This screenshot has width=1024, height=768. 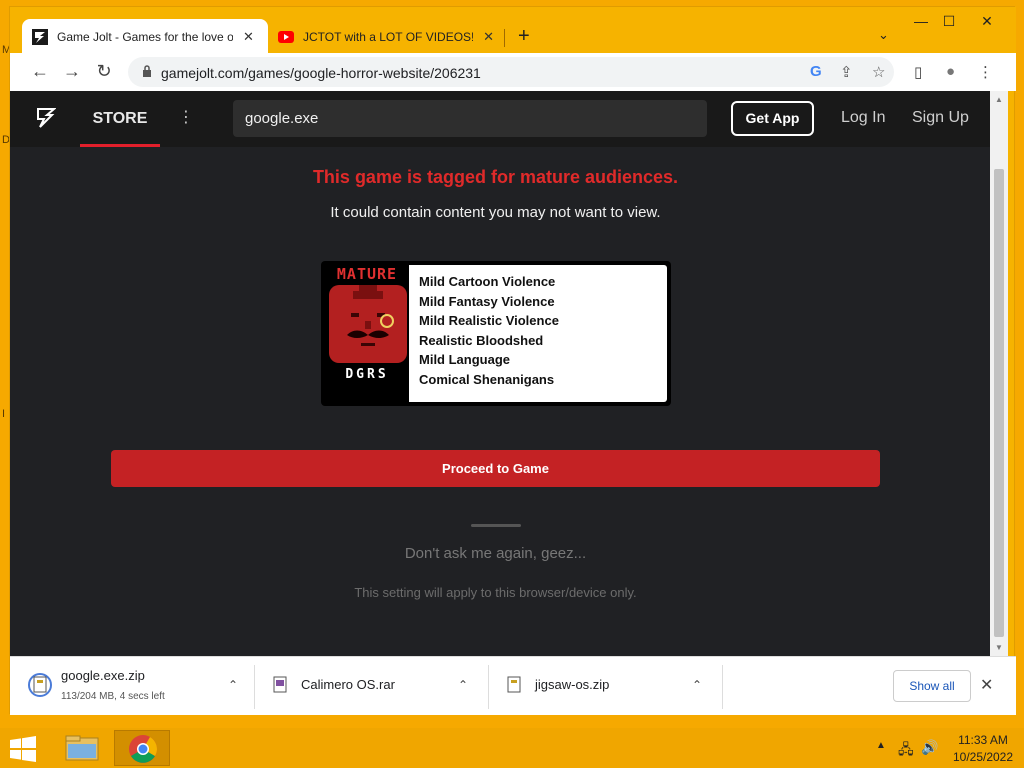 I want to click on tab-title: Game Jolt - Games for the love o, so click(x=145, y=36).